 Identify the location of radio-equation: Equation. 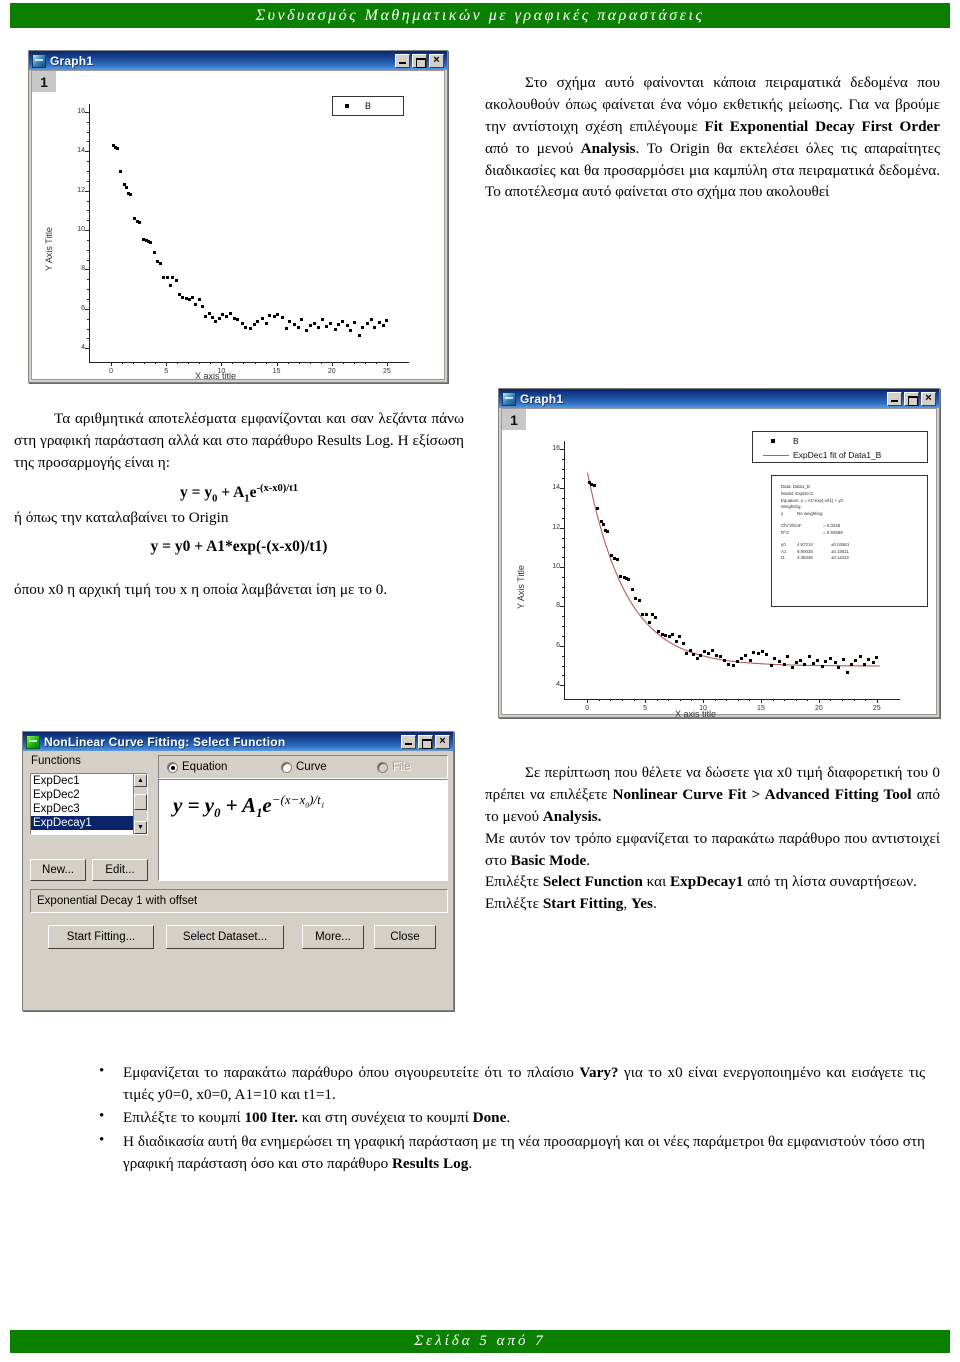
(197, 767).